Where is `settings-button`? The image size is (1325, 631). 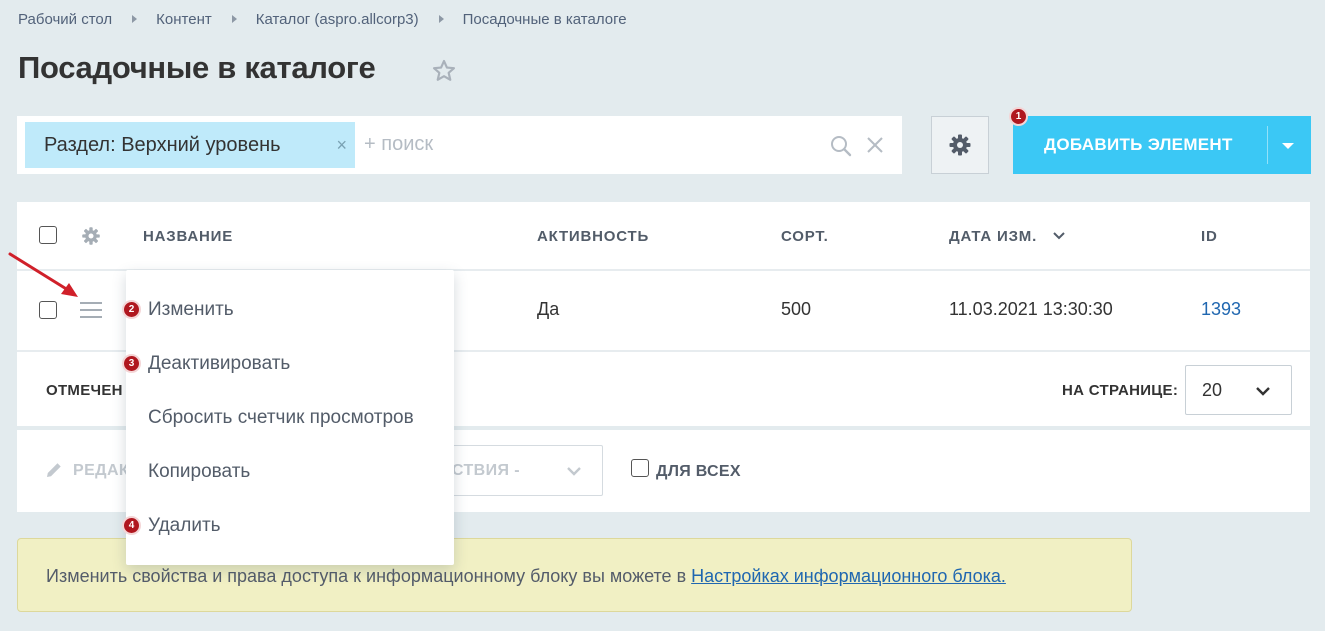
settings-button is located at coordinates (960, 145).